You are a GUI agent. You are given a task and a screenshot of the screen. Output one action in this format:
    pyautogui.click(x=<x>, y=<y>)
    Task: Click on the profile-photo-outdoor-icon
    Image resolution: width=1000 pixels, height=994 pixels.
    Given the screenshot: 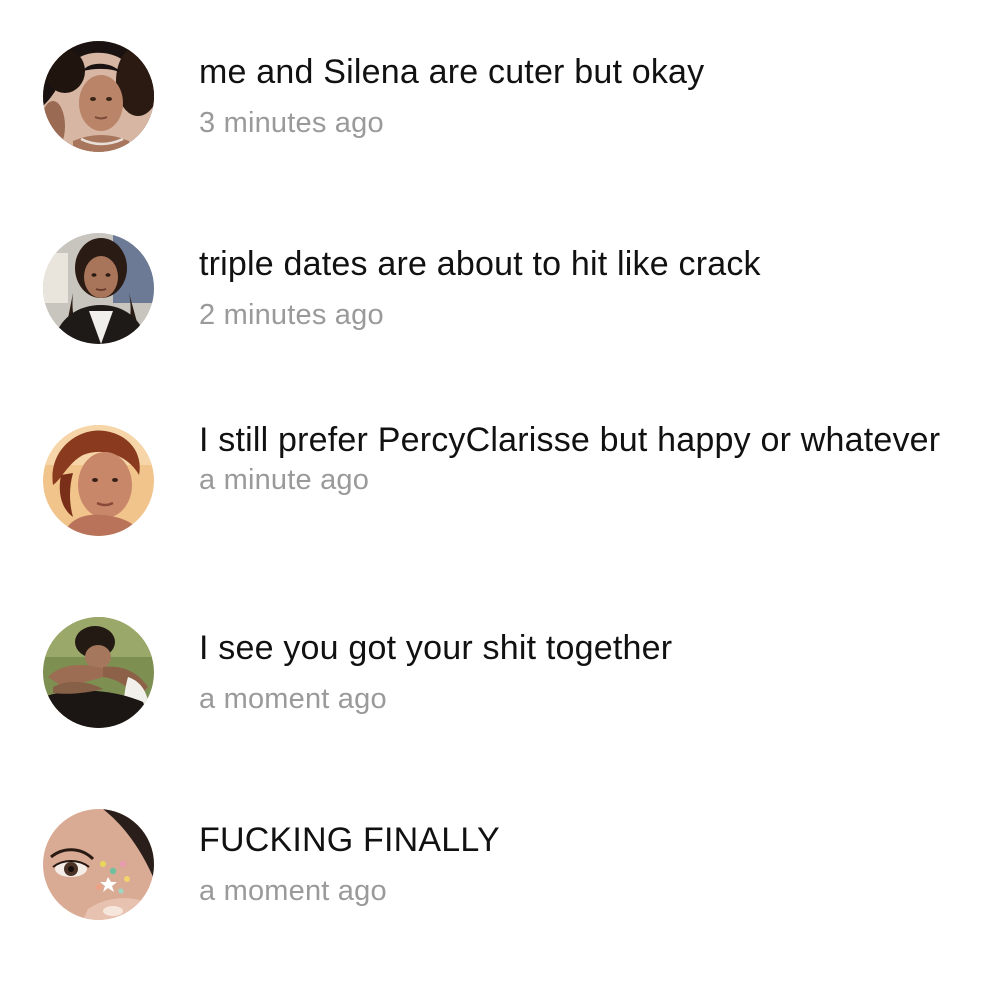 What is the action you would take?
    pyautogui.click(x=98, y=672)
    